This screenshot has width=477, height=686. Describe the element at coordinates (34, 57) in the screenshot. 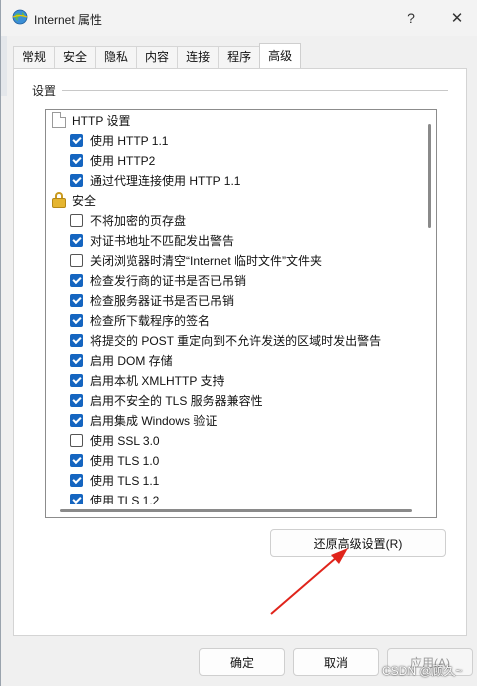

I see `tab-general: 常规` at that location.